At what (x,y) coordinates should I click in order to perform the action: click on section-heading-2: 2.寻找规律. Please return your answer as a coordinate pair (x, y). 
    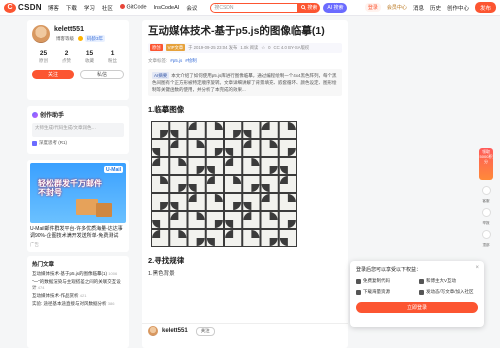
    Looking at the image, I should click on (166, 261).